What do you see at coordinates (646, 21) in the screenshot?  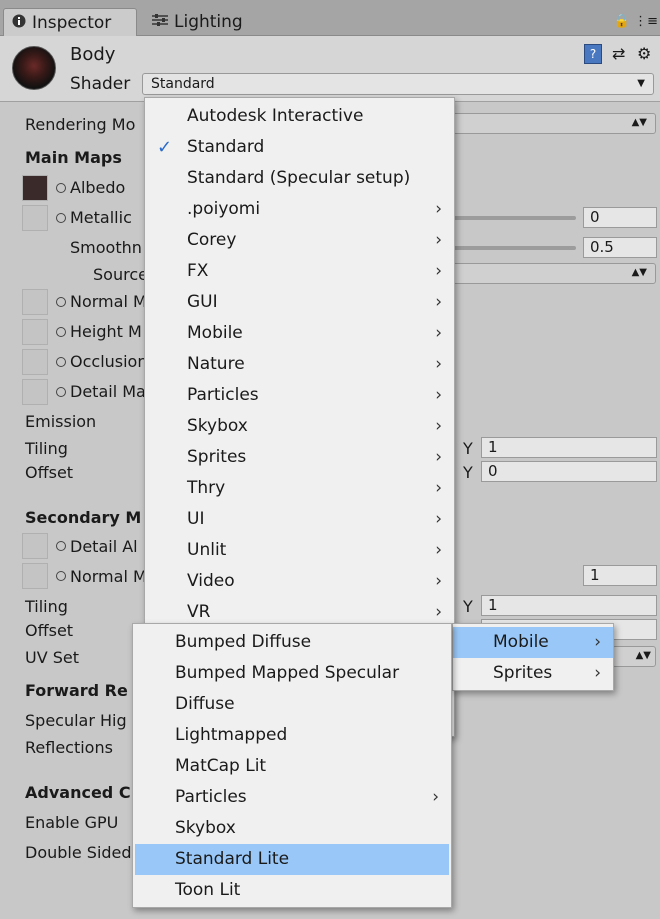 I see `menu-icon: ⋮≡` at bounding box center [646, 21].